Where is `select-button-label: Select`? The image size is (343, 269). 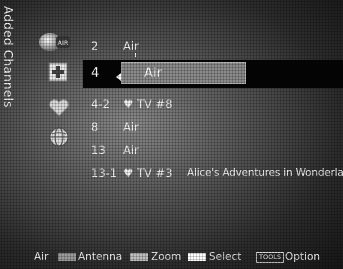 select-button-label: Select is located at coordinates (225, 257).